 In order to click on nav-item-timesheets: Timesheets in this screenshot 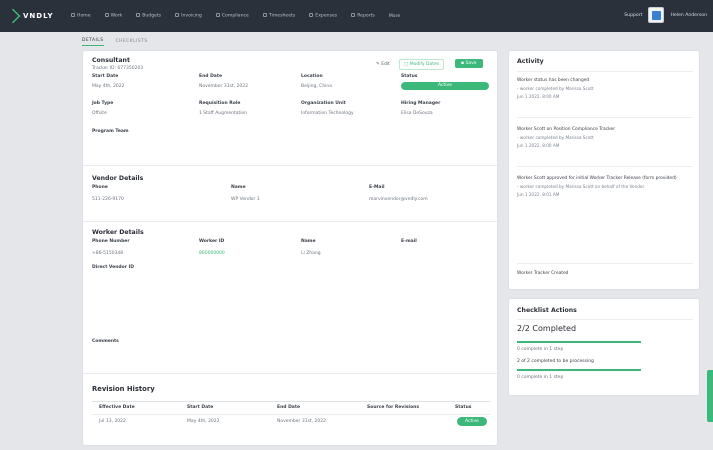, I will do `click(279, 16)`.